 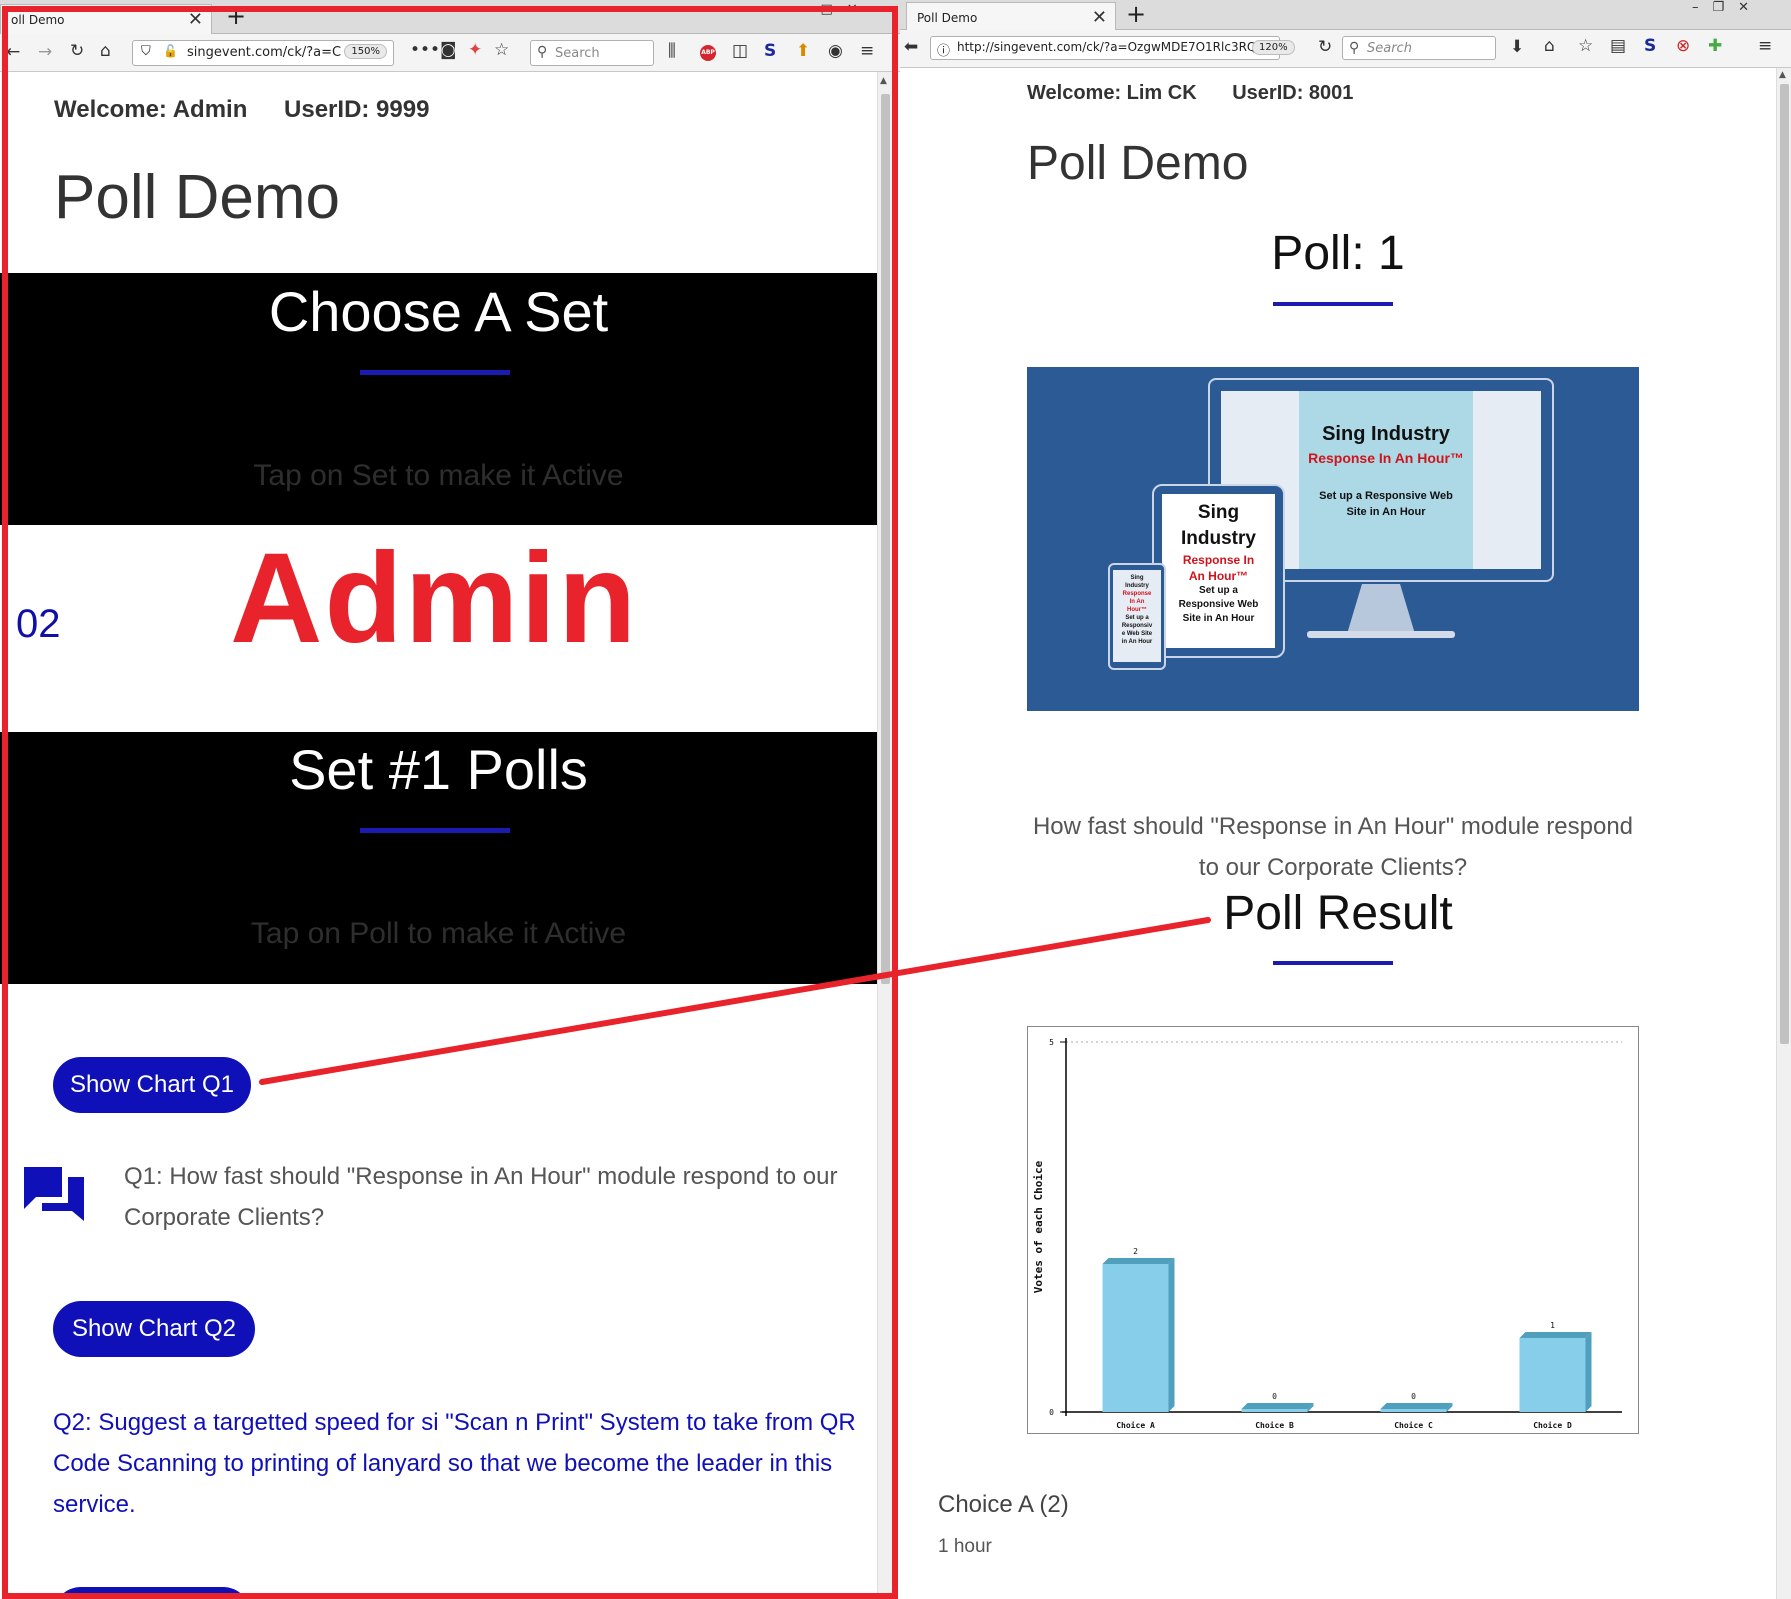 I want to click on right-tab-poll-demo: Poll Demo ✕, so click(x=1011, y=16).